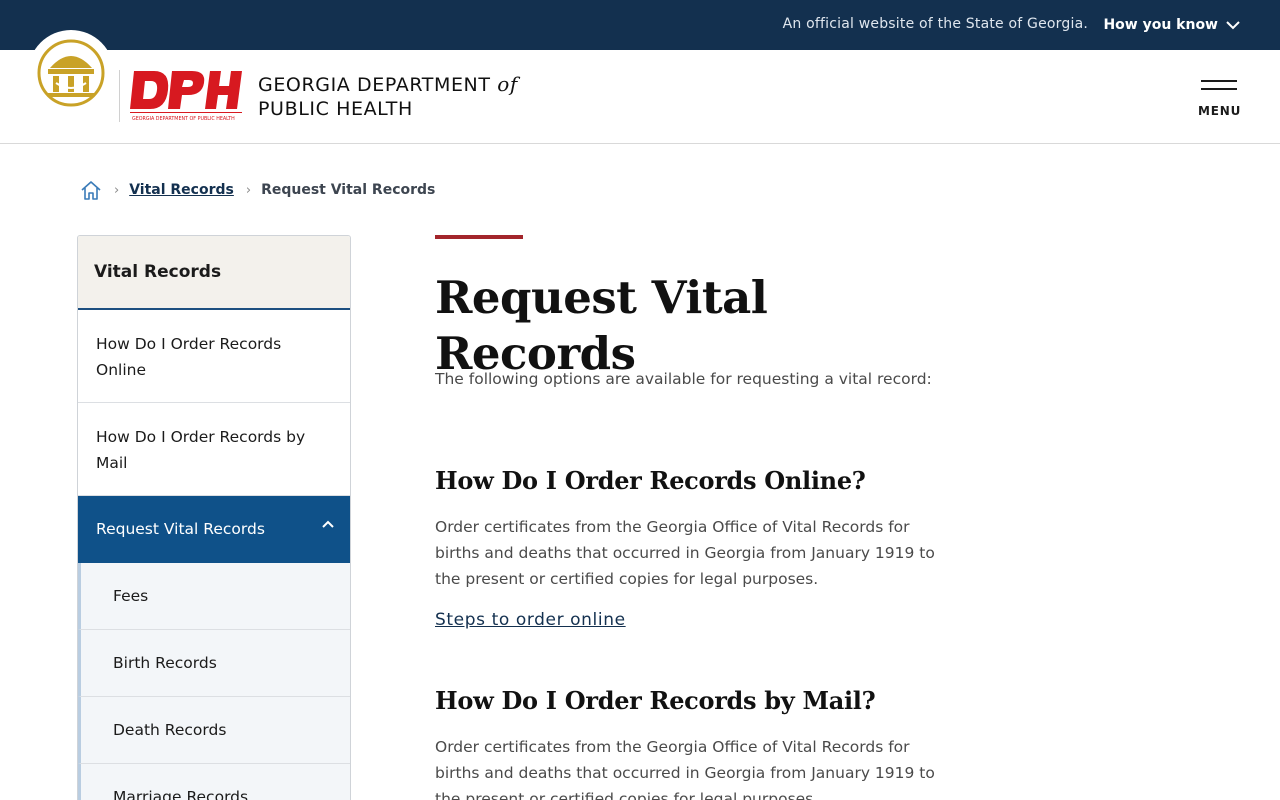  Describe the element at coordinates (214, 782) in the screenshot. I see `sidebar-subitem-marriage-records: Marriage Records` at that location.